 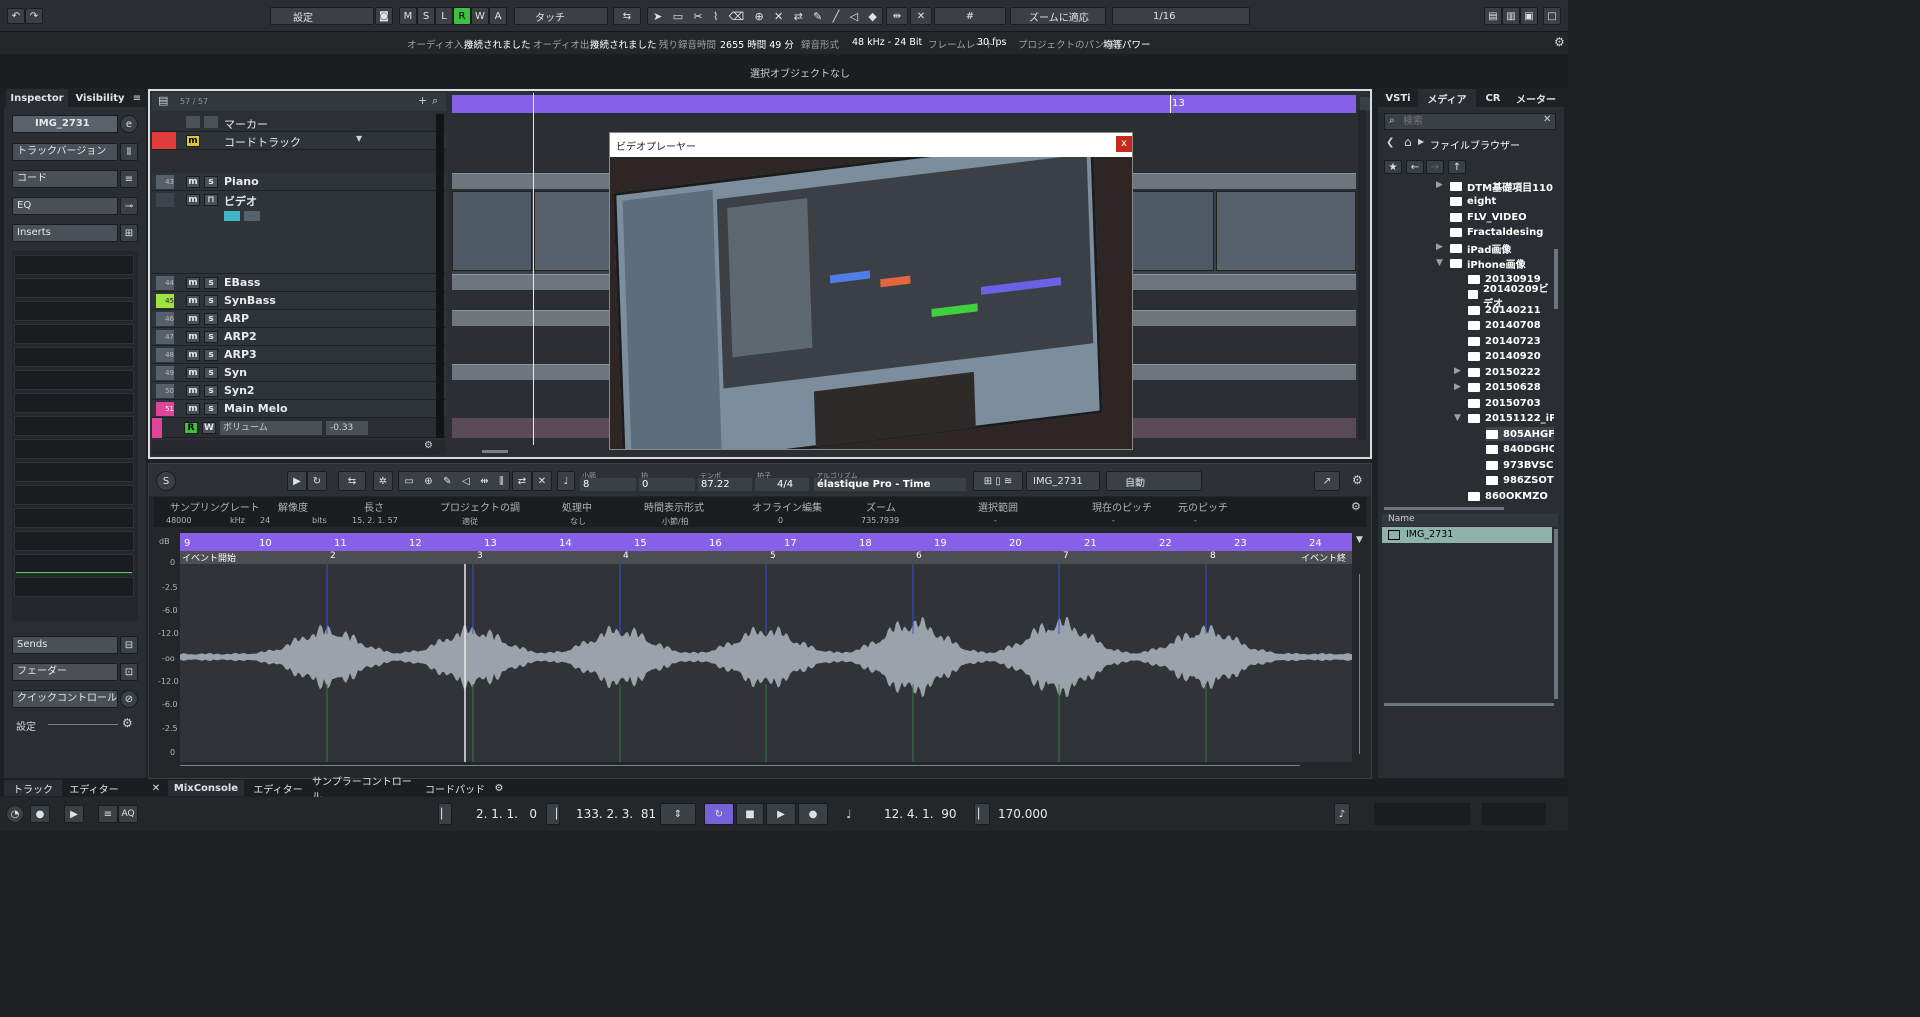 What do you see at coordinates (15, 814) in the screenshot?
I see `performance-icon: ◔` at bounding box center [15, 814].